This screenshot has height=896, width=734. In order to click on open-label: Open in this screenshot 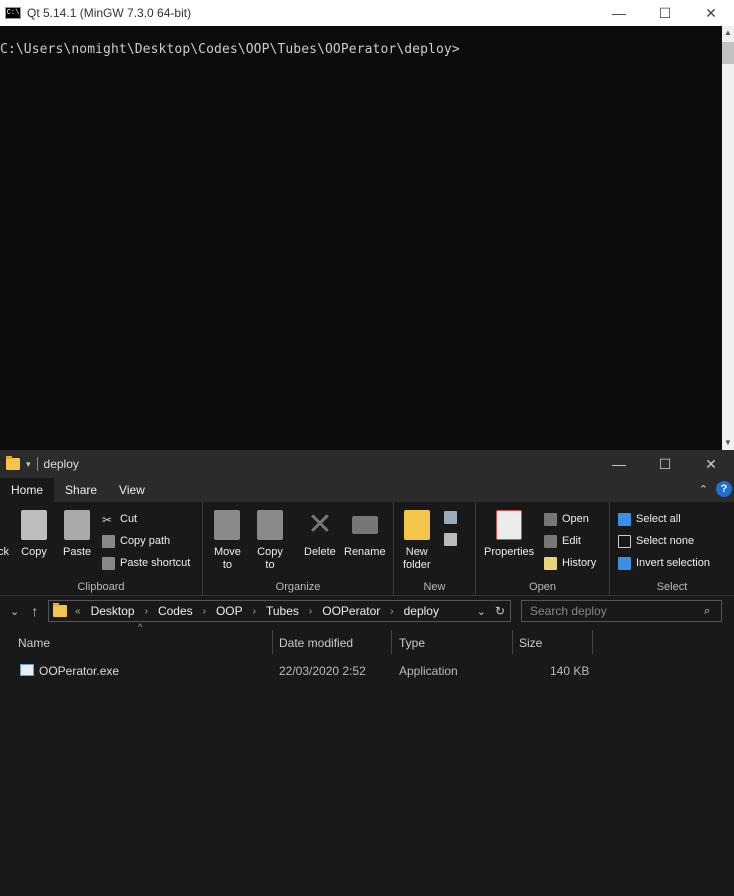, I will do `click(575, 519)`.